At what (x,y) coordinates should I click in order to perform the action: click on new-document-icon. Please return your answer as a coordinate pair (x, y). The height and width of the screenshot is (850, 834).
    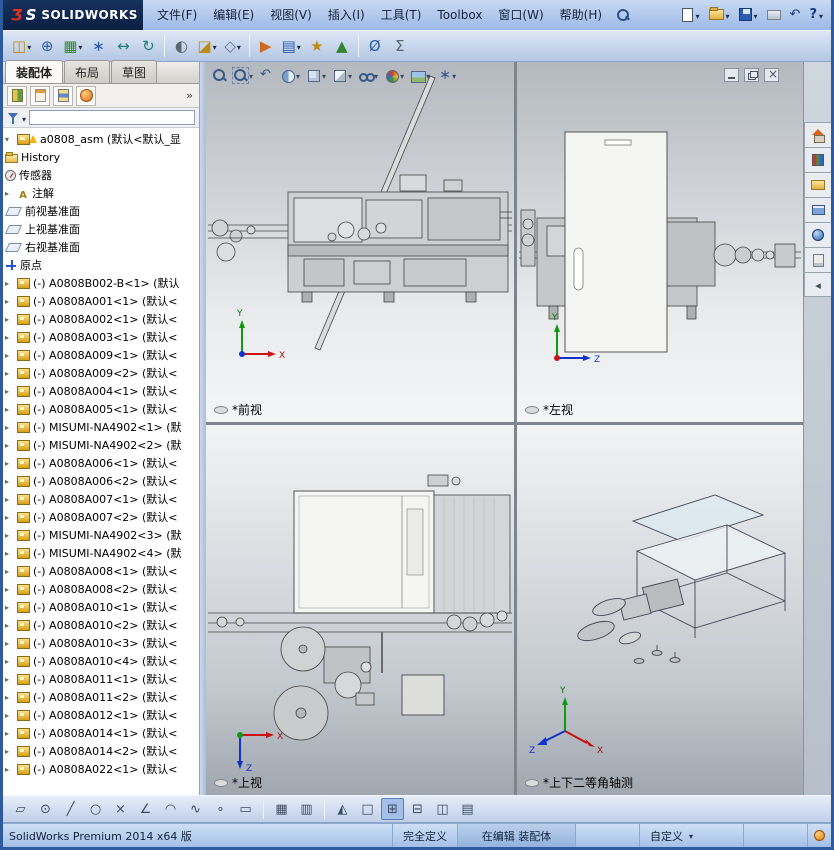
    Looking at the image, I should click on (690, 14).